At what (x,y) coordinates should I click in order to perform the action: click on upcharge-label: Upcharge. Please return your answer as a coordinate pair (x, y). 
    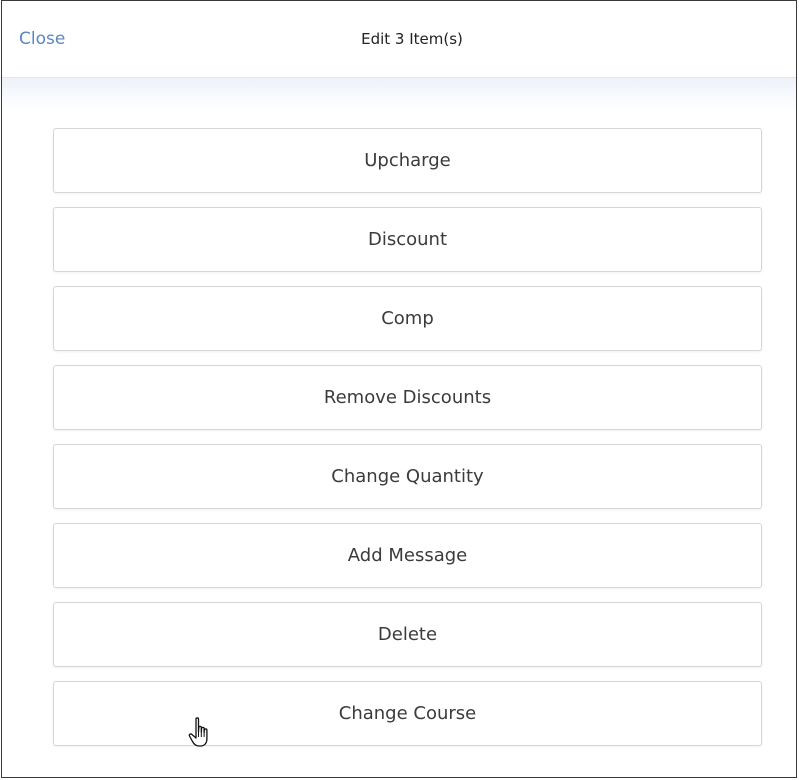
    Looking at the image, I should click on (407, 160).